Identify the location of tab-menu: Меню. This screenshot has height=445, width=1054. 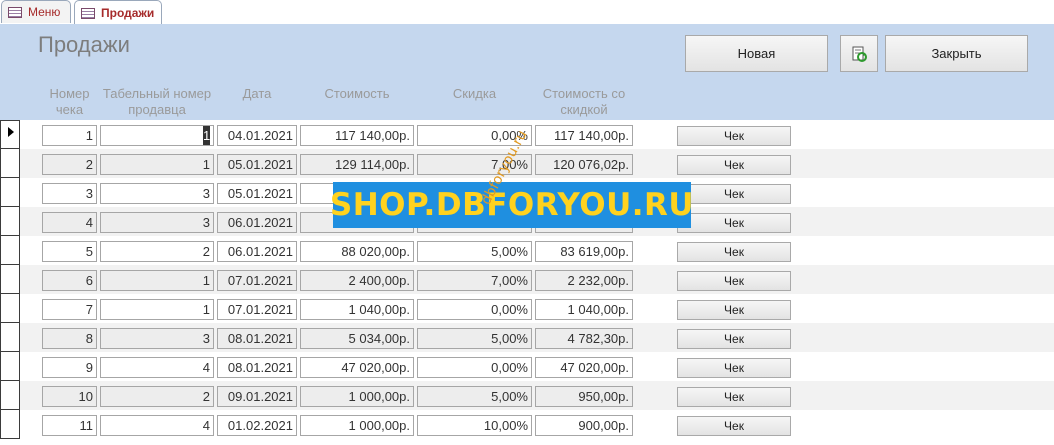
(36, 11).